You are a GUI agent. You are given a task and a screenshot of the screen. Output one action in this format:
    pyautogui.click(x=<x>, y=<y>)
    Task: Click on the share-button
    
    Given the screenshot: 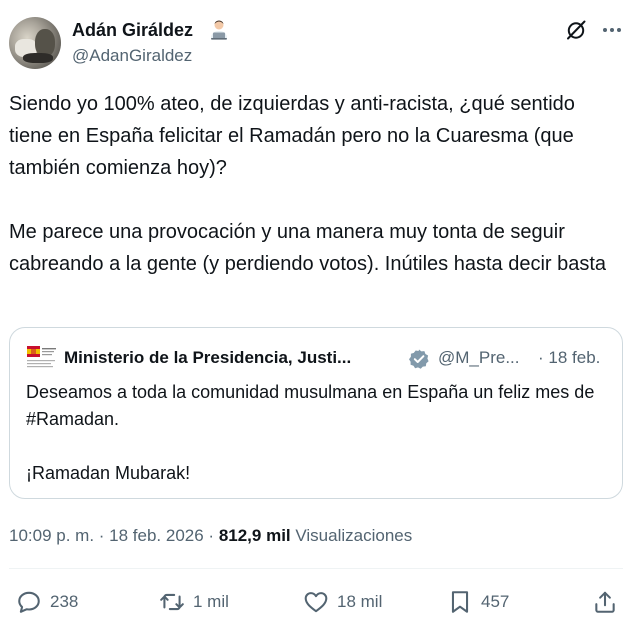 What is the action you would take?
    pyautogui.click(x=605, y=602)
    